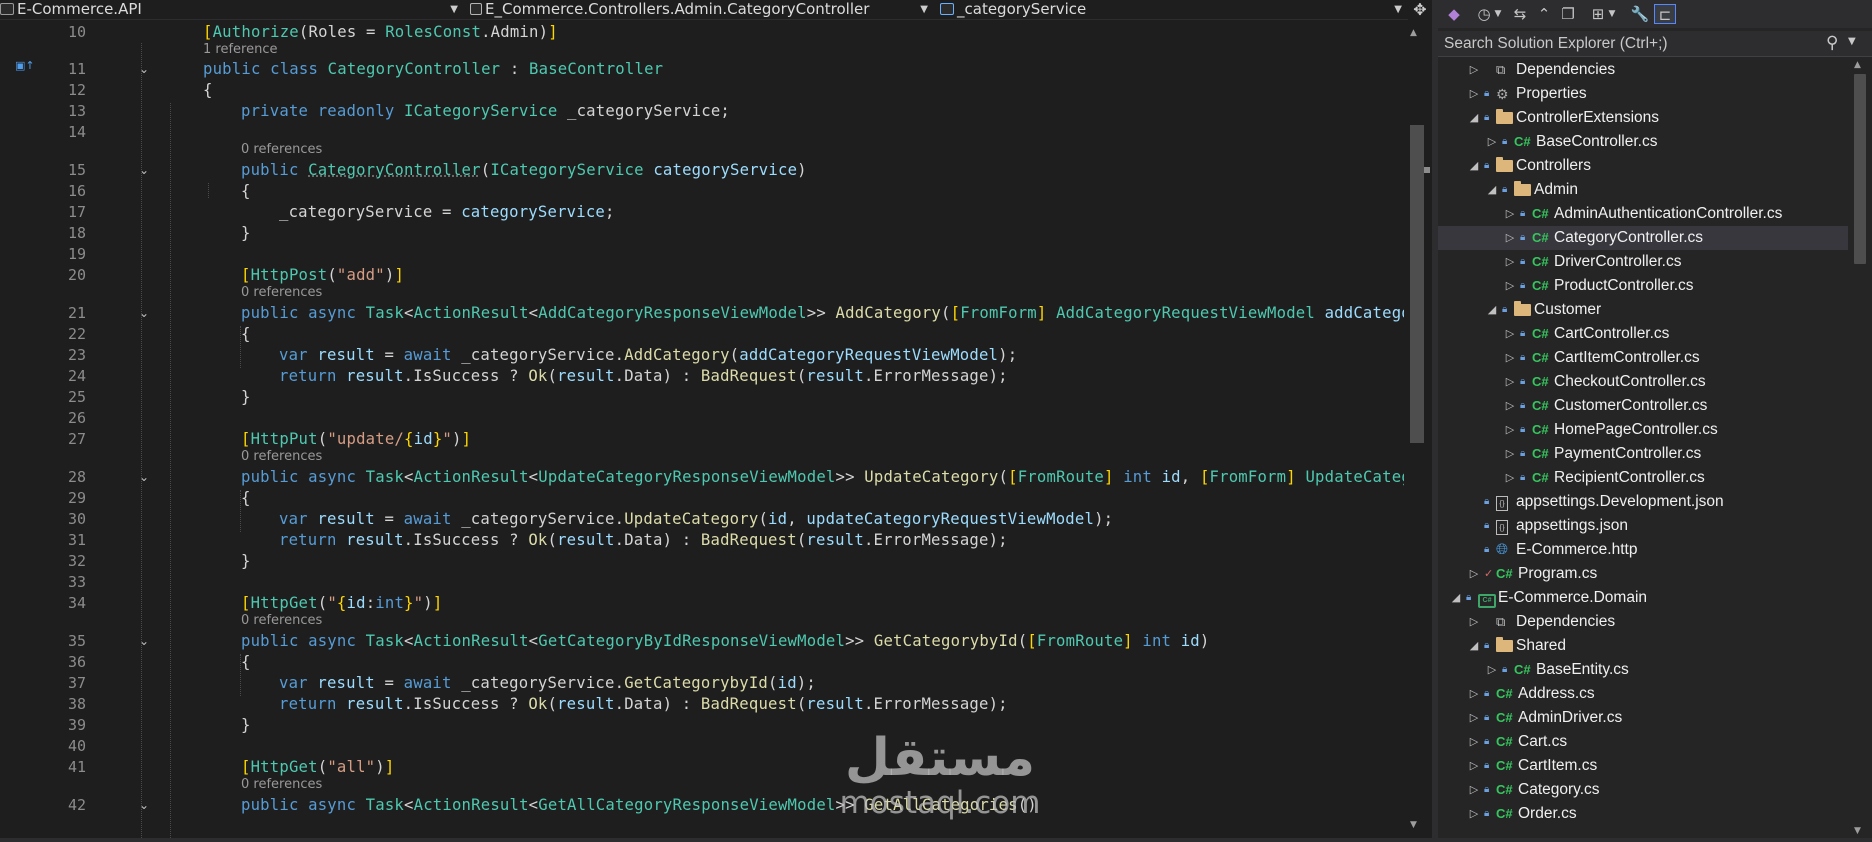  I want to click on properties-wrench-icon: 🔧, so click(1640, 14).